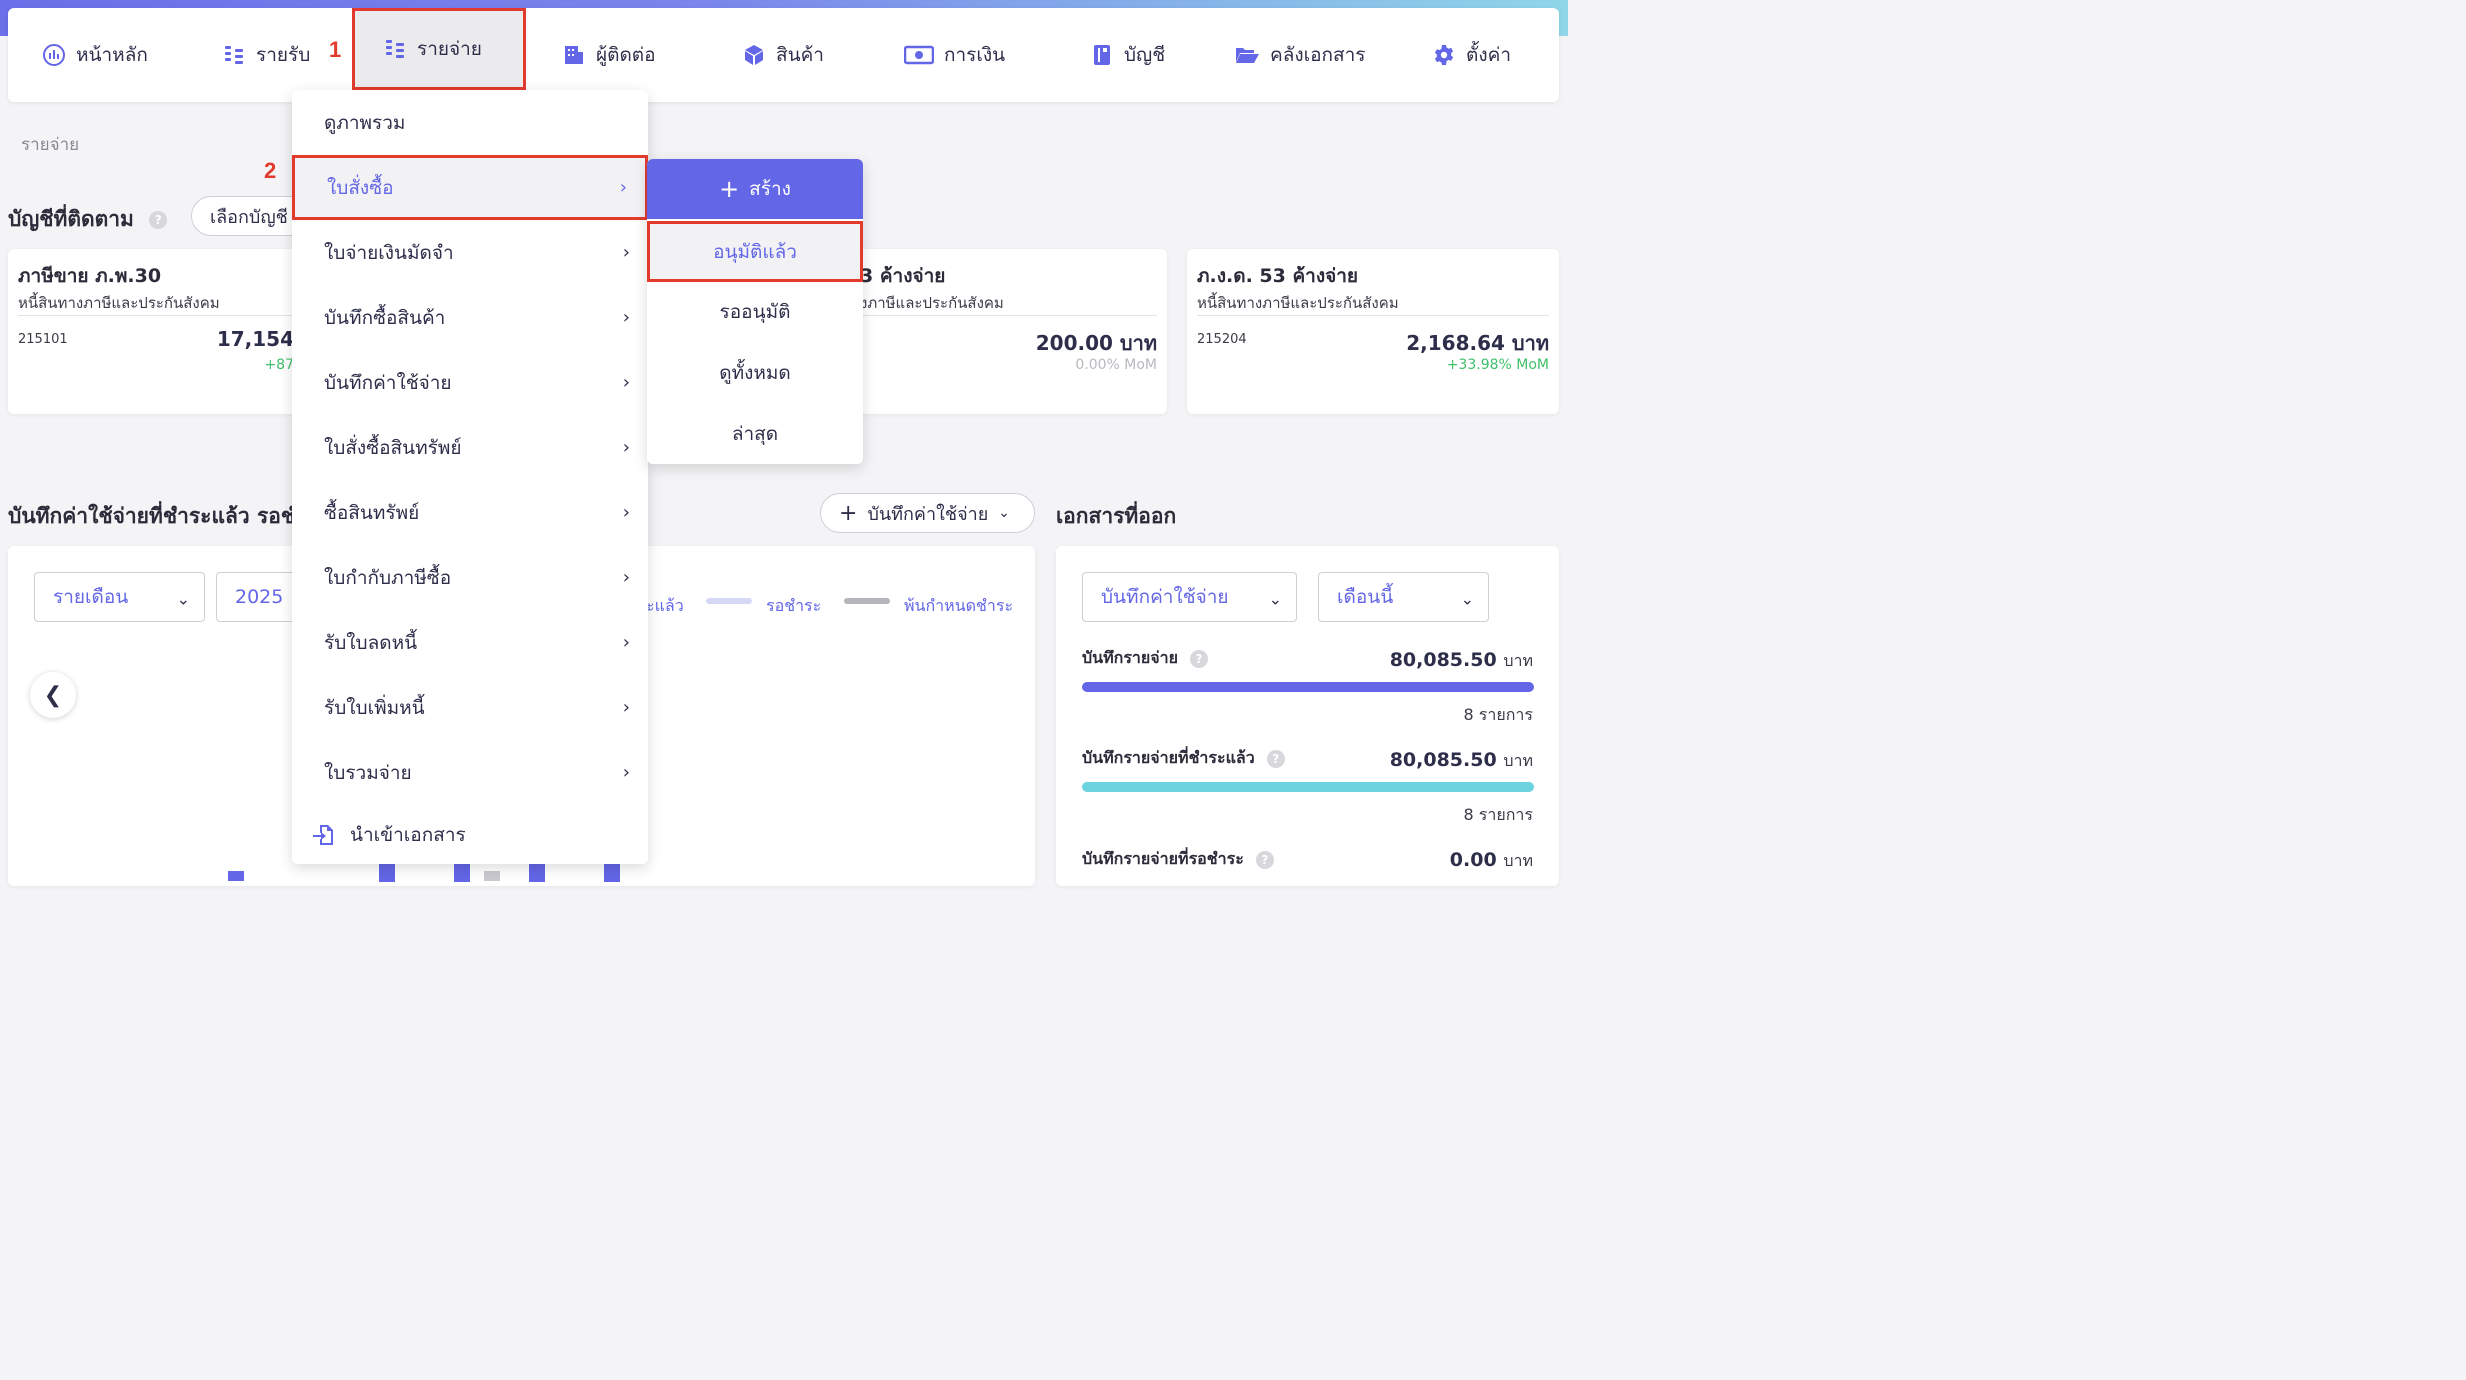  Describe the element at coordinates (71, 219) in the screenshot. I see `tracked-accounts-title-text: บัญชีที่ติดตาม` at that location.